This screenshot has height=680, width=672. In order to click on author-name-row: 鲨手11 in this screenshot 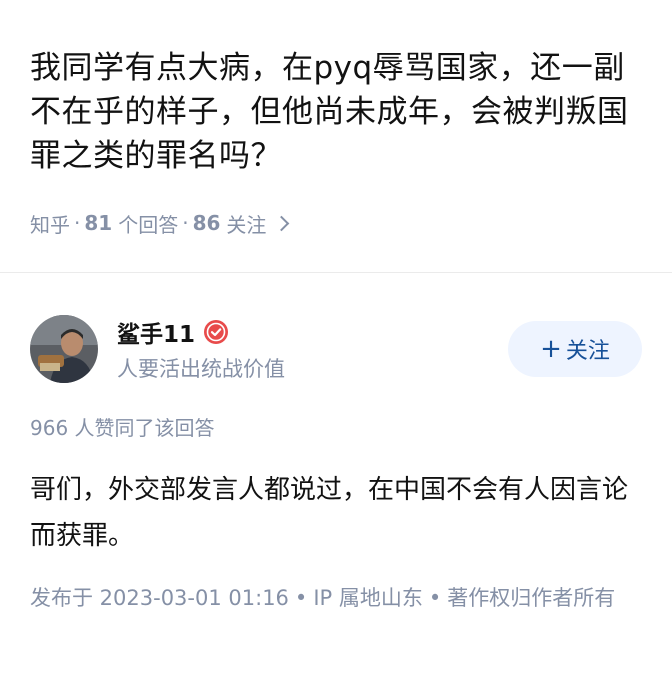, I will do `click(173, 332)`.